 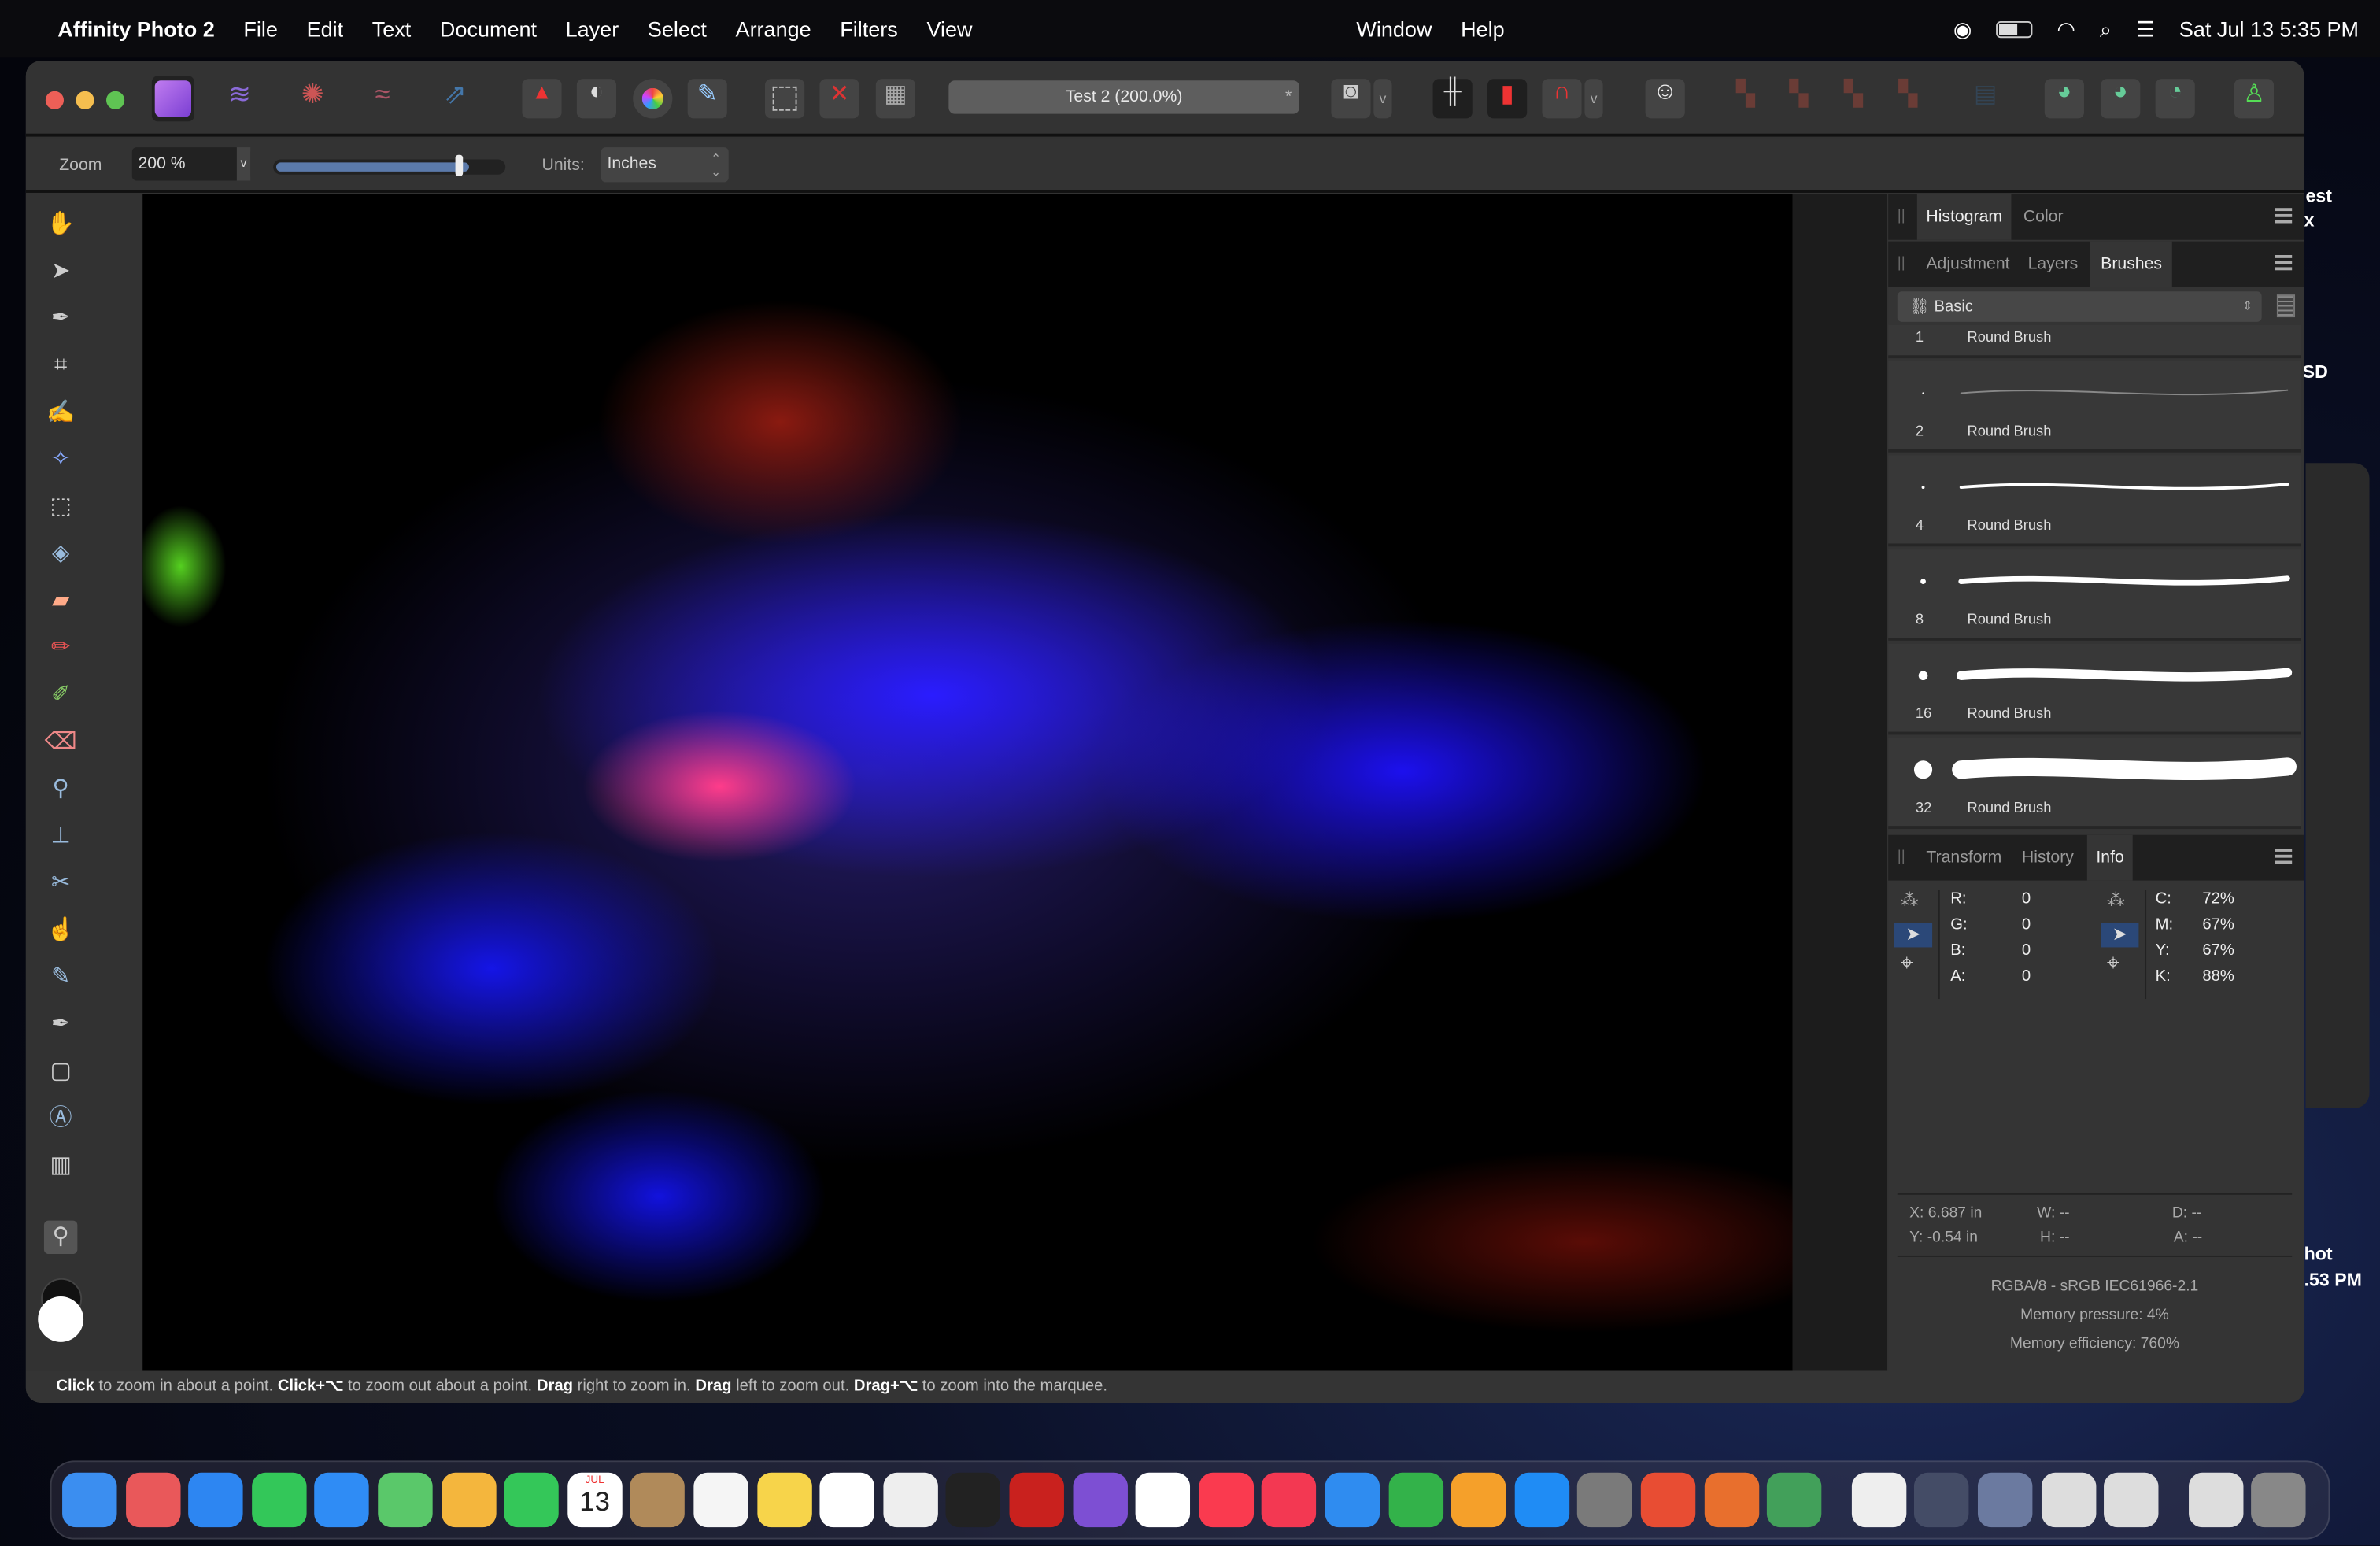 I want to click on menu-document: Document, so click(x=488, y=29).